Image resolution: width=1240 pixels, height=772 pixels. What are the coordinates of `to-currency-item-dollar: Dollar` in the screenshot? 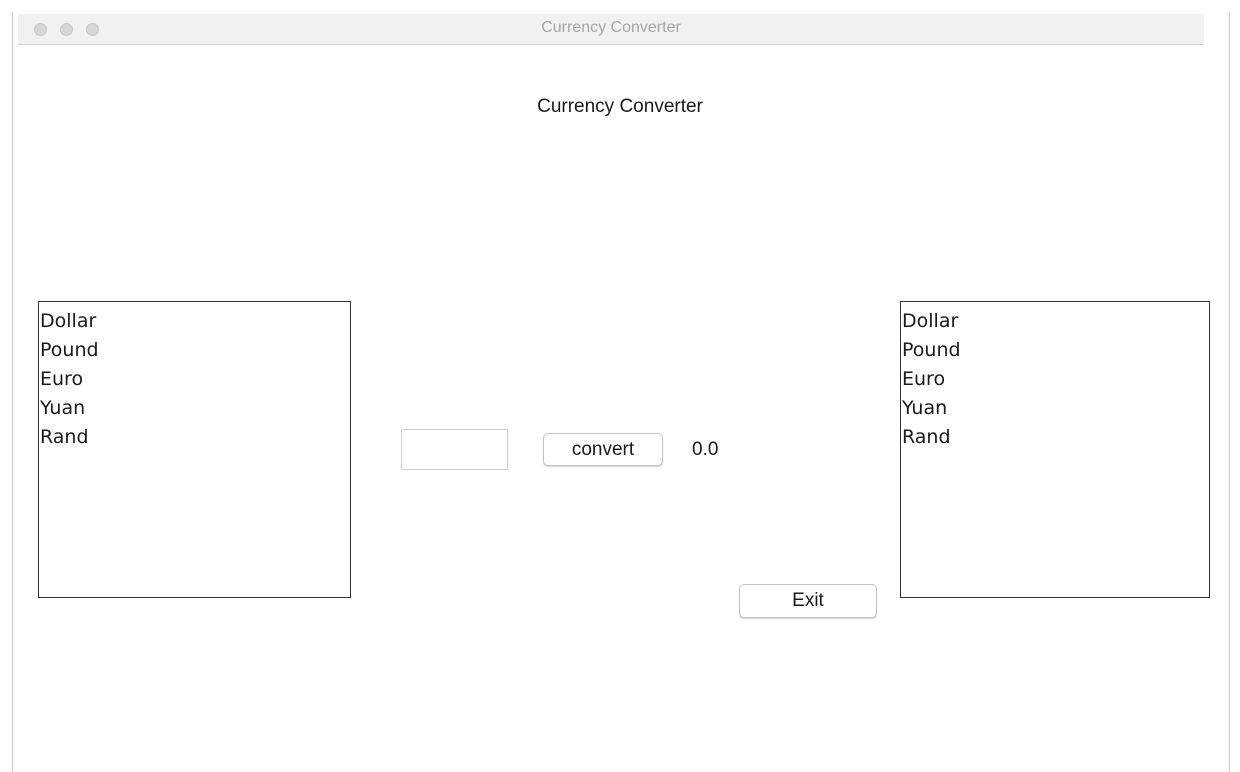 It's located at (1055, 321).